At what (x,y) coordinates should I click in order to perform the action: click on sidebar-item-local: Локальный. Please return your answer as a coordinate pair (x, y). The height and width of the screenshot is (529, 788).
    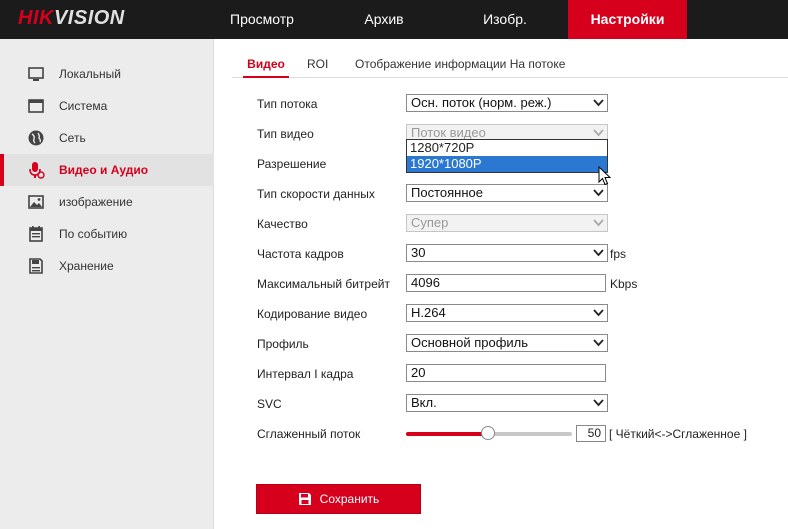
    Looking at the image, I should click on (107, 74).